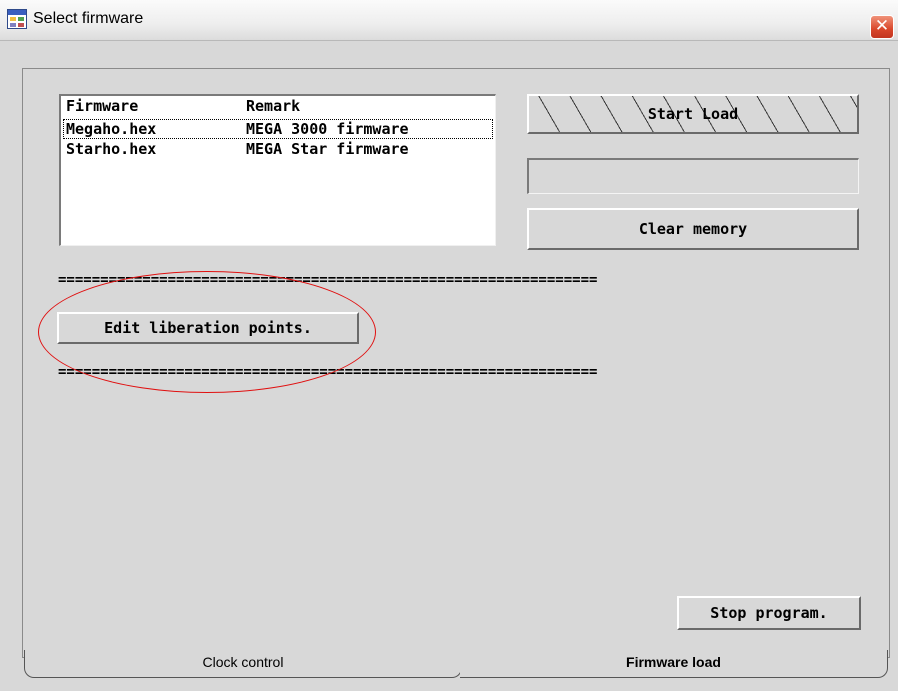 This screenshot has height=691, width=898. I want to click on app-window-icon, so click(17, 19).